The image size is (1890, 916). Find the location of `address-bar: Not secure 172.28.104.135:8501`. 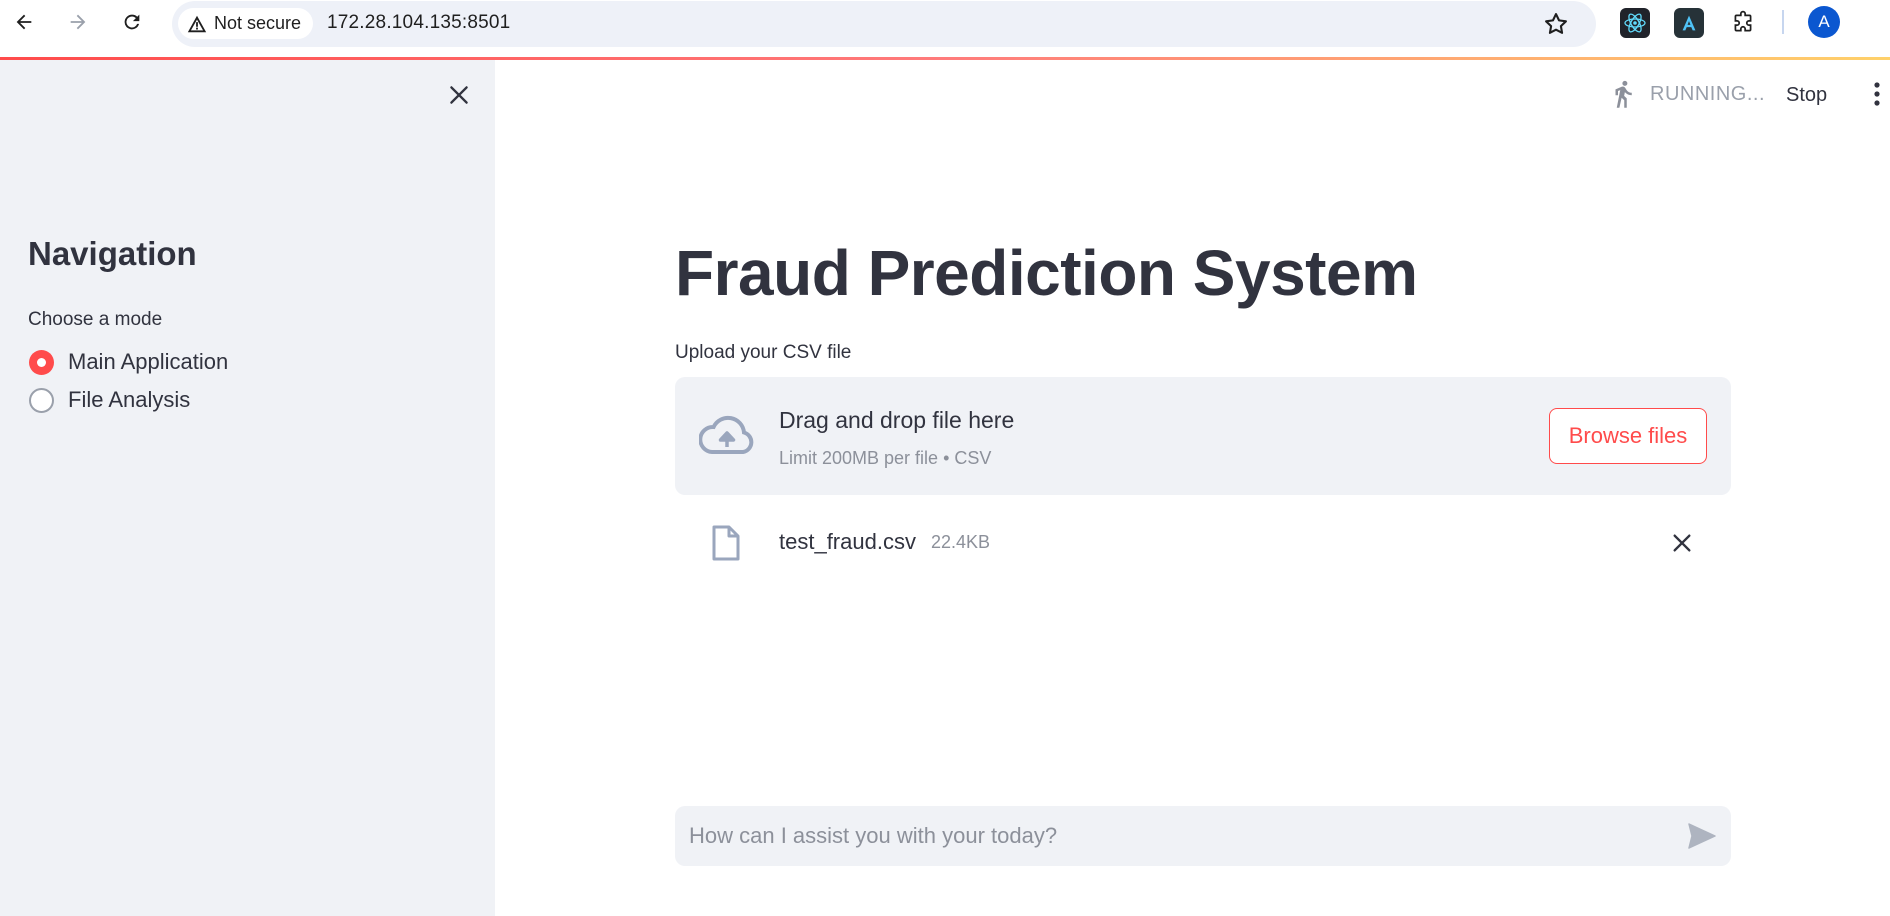

address-bar: Not secure 172.28.104.135:8501 is located at coordinates (884, 24).